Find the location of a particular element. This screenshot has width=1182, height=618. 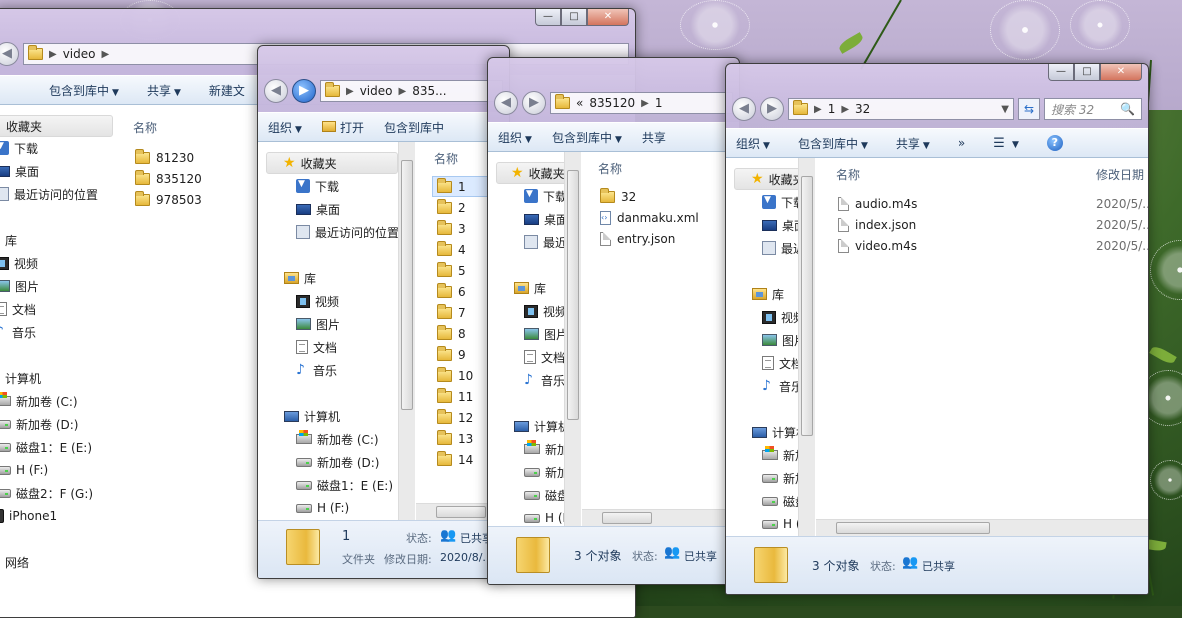

folder-item: 10 is located at coordinates (455, 375).